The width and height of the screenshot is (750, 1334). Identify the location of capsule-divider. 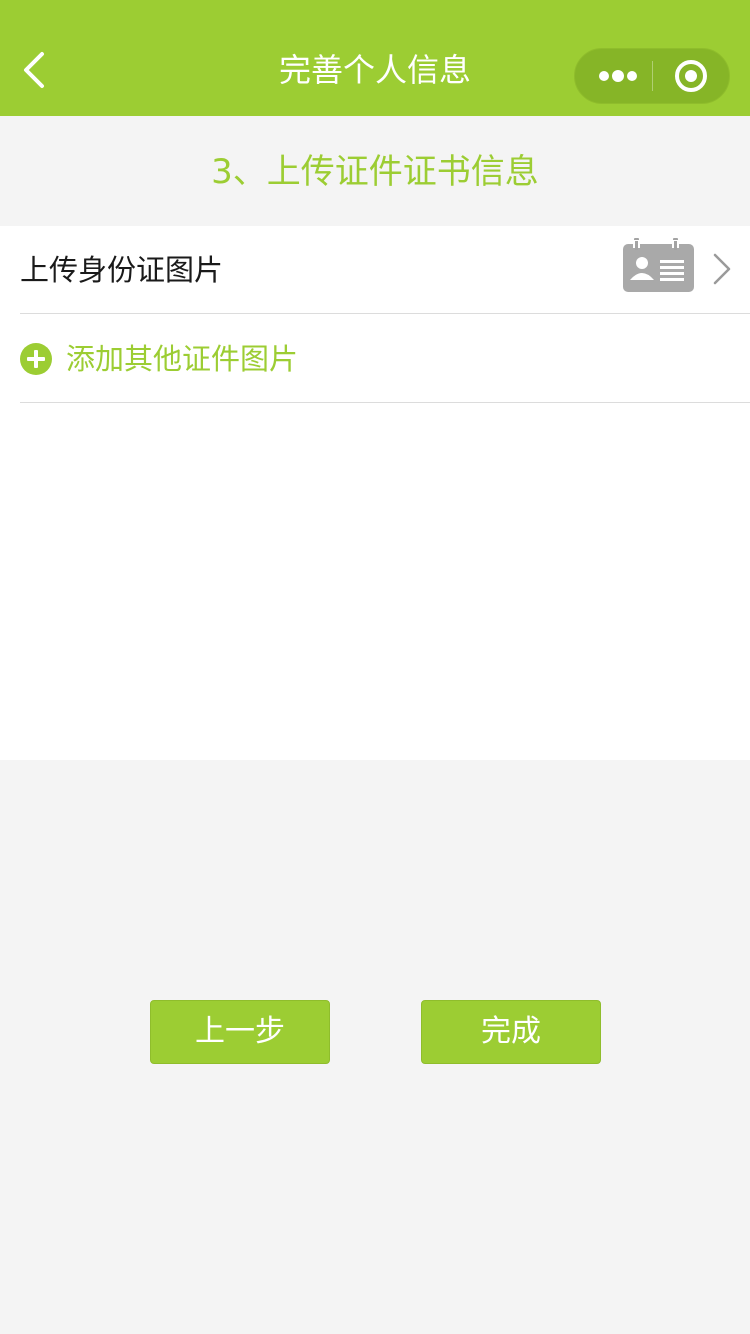
(652, 76).